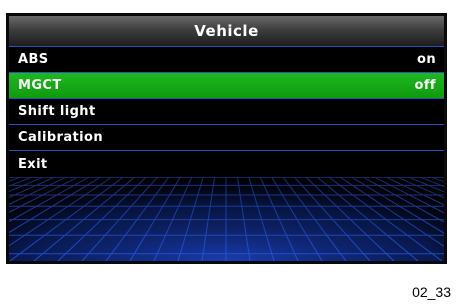 The image size is (457, 306). I want to click on menu-item-value: on, so click(426, 59).